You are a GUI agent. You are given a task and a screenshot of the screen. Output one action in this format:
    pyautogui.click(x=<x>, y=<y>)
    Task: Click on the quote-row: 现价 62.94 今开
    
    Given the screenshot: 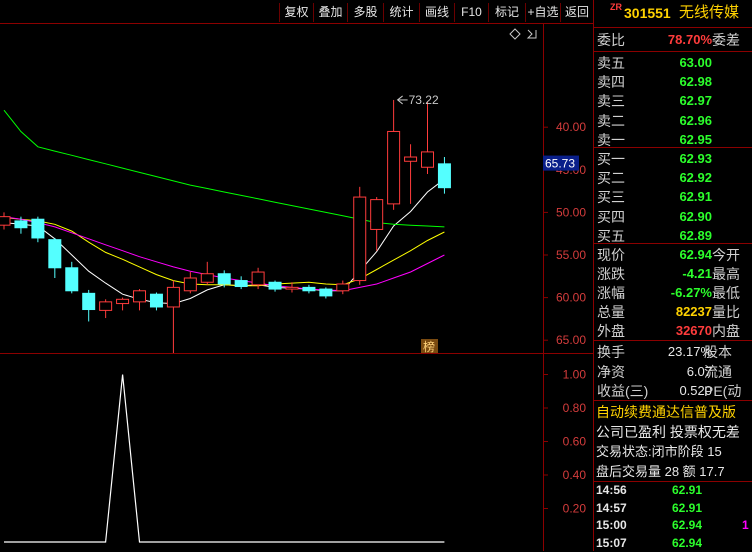 What is the action you would take?
    pyautogui.click(x=673, y=255)
    